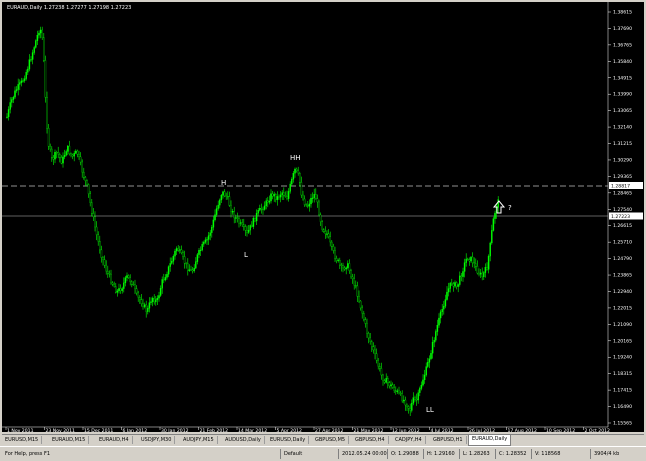 The height and width of the screenshot is (461, 646). Describe the element at coordinates (22, 440) in the screenshot. I see `tab-eurusd-m15: EURUSD,M15` at that location.